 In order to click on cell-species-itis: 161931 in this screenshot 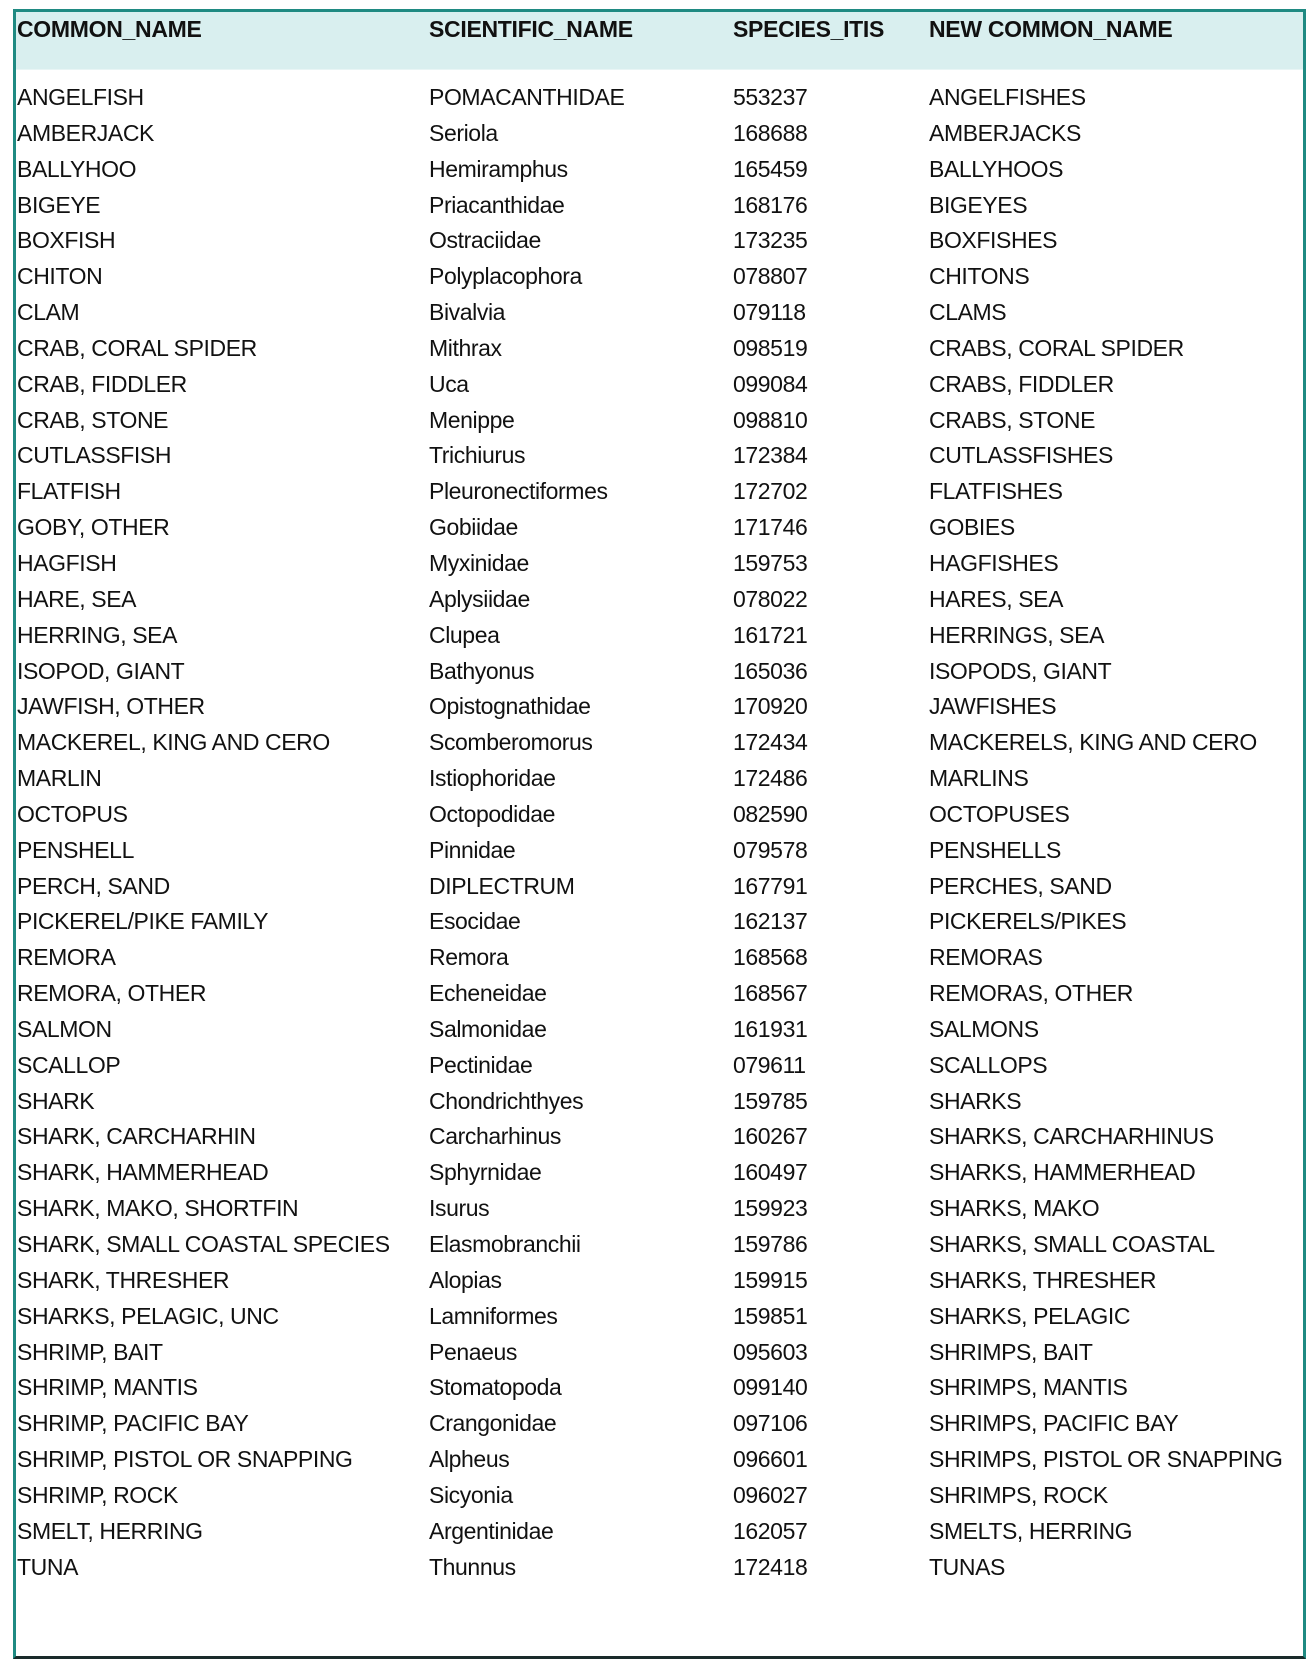, I will do `click(770, 1028)`.